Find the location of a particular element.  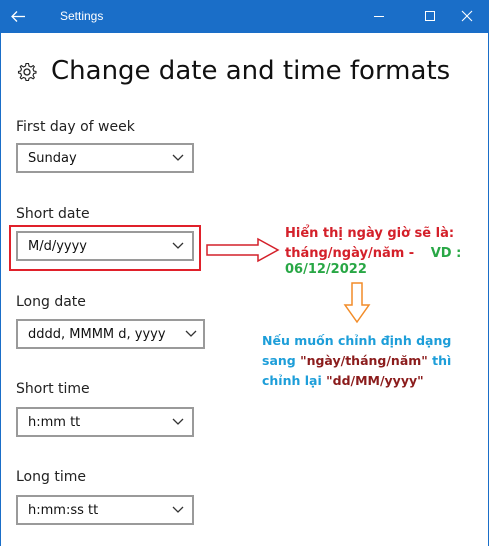

annotation-format-string: "dd/MM/yyyy" is located at coordinates (375, 380).